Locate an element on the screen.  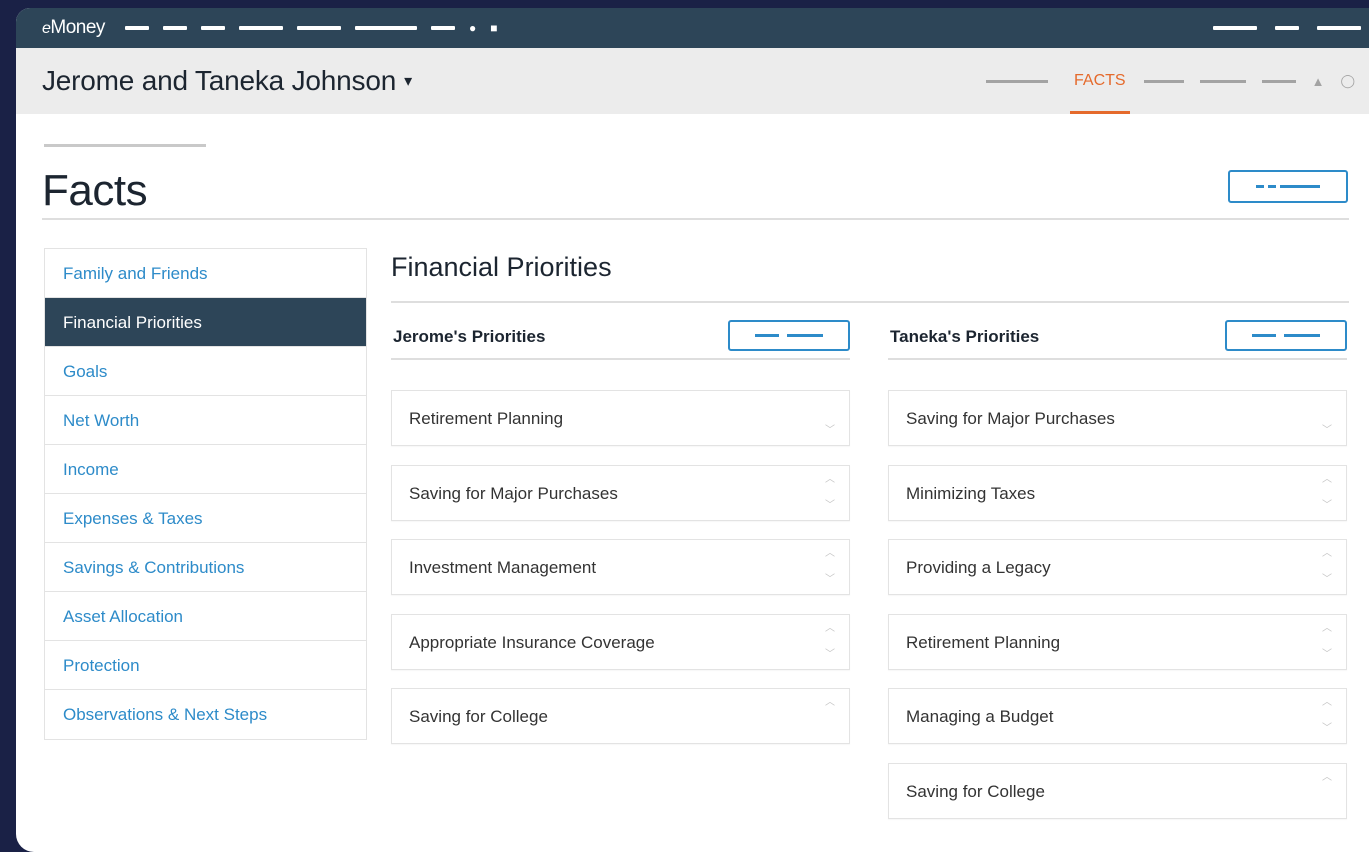
brand-name: Money is located at coordinates (77, 27).